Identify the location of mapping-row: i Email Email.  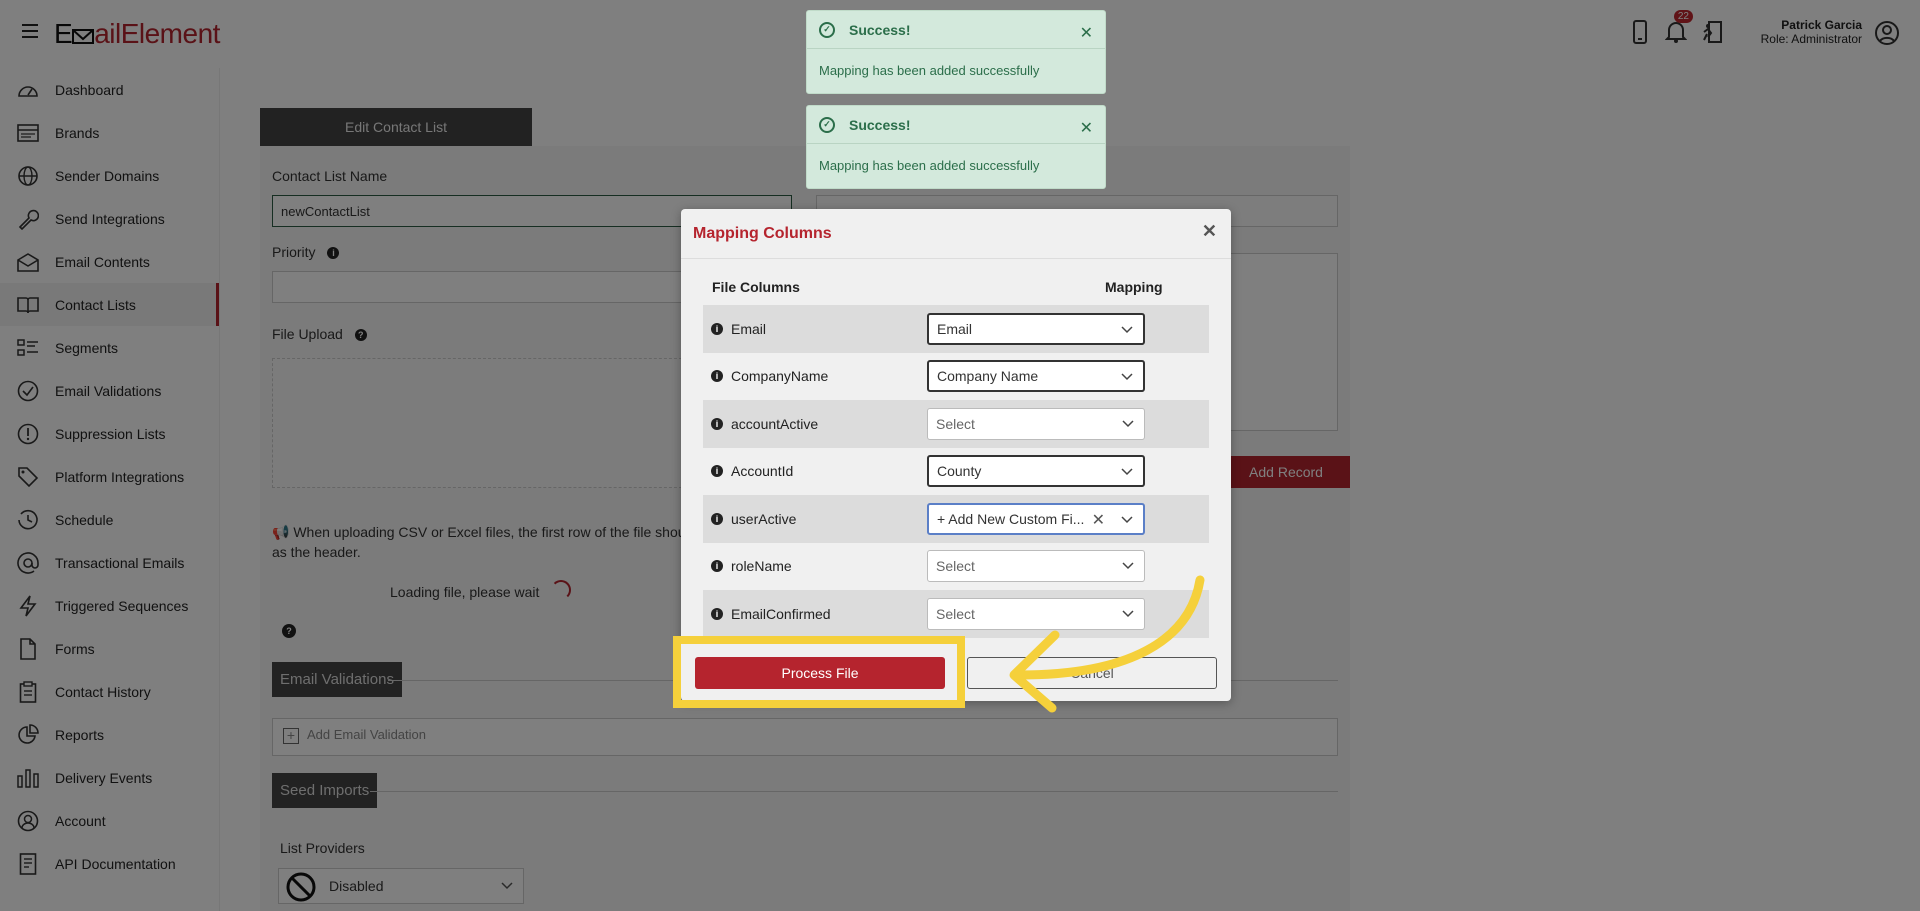
(956, 329).